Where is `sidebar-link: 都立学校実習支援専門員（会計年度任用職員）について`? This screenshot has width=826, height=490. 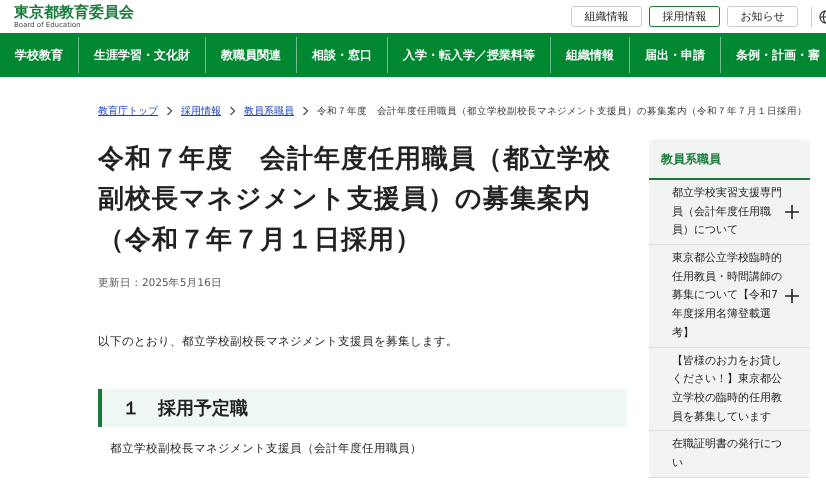 sidebar-link: 都立学校実習支援専門員（会計年度任用職員）について is located at coordinates (728, 212).